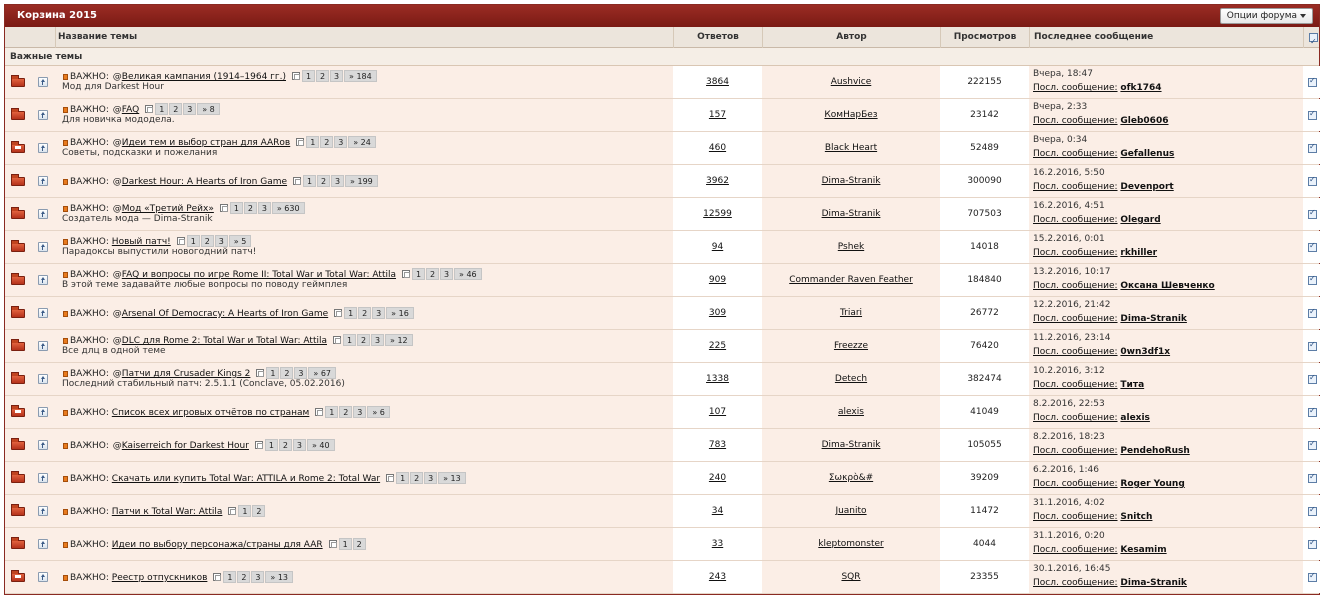 This screenshot has width=1321, height=595. I want to click on author-link: alexis, so click(851, 412).